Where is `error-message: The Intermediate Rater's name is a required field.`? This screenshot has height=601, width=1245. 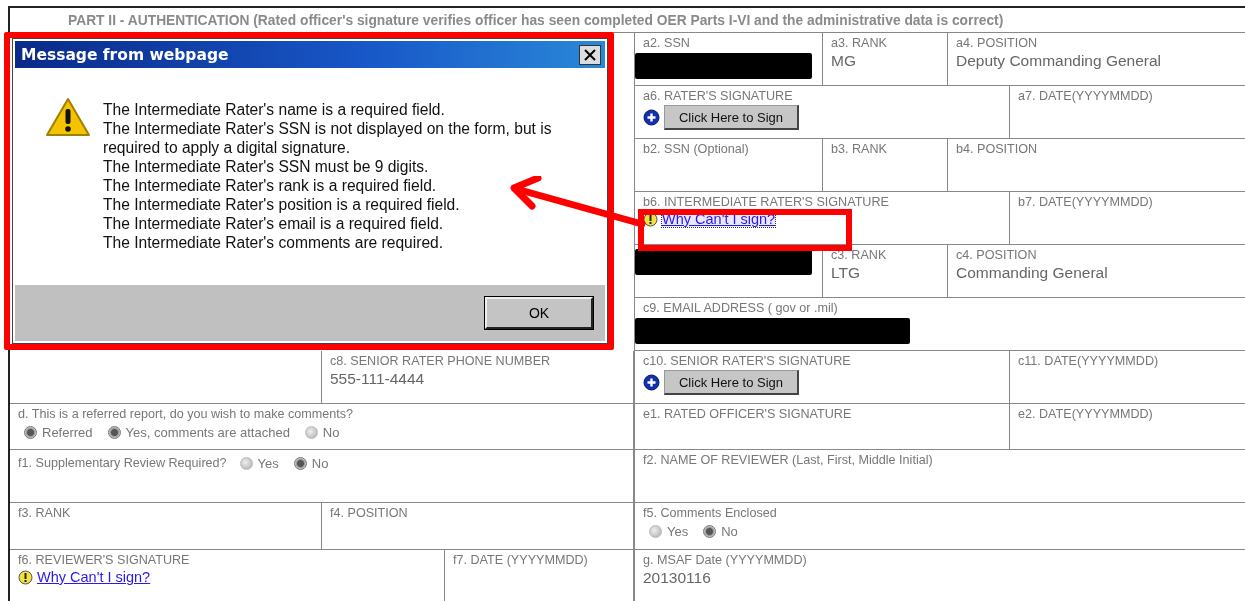 error-message: The Intermediate Rater's name is a required field. is located at coordinates (274, 109).